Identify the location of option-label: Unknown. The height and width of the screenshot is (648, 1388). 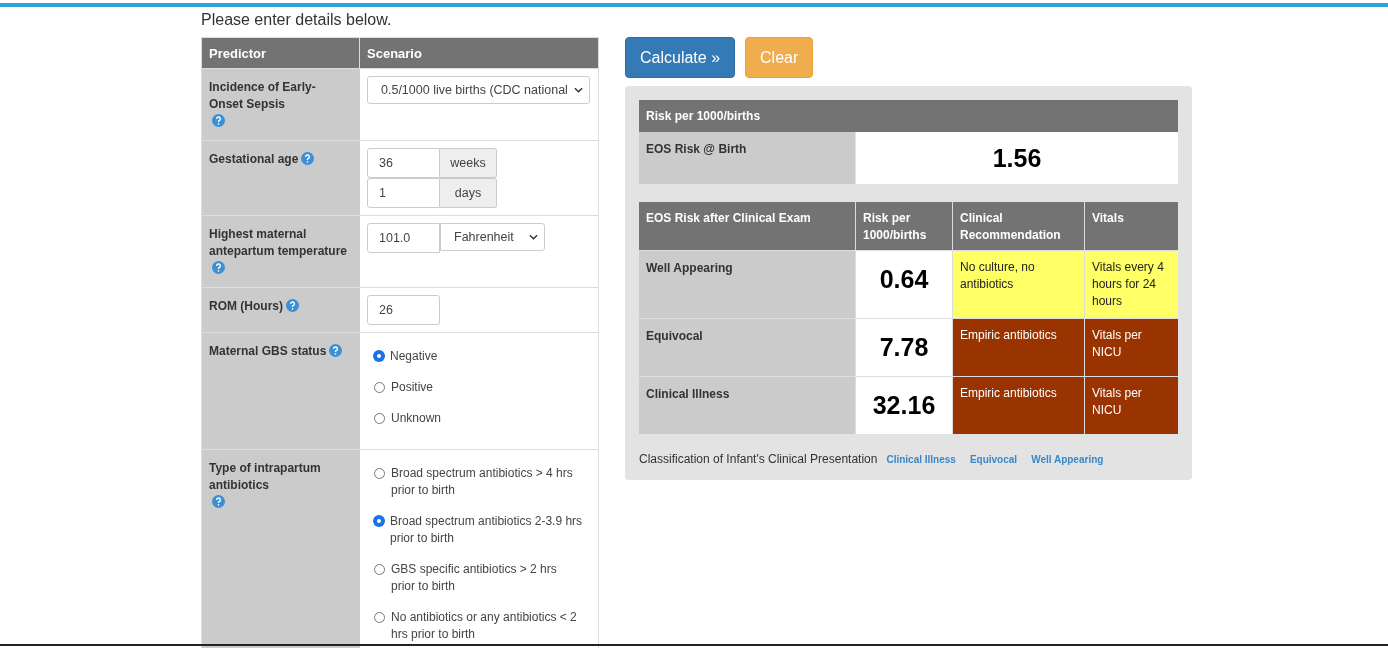
(416, 418).